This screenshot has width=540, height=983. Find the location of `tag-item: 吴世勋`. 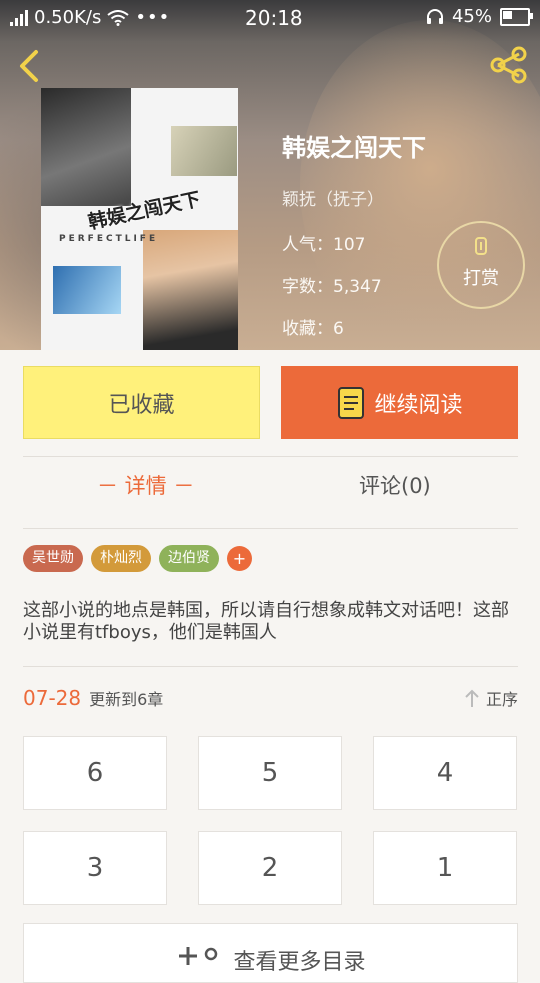

tag-item: 吴世勋 is located at coordinates (53, 558).